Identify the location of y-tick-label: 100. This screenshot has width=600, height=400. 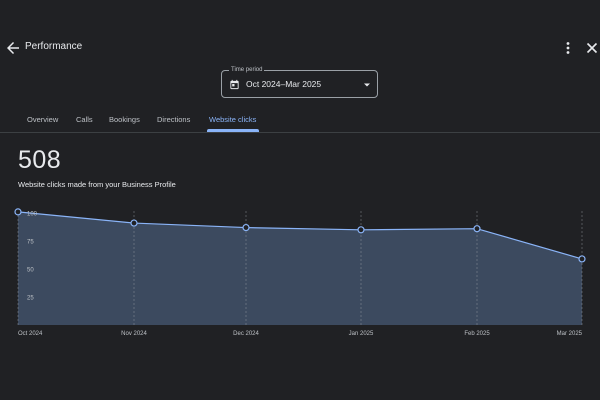
(32, 215).